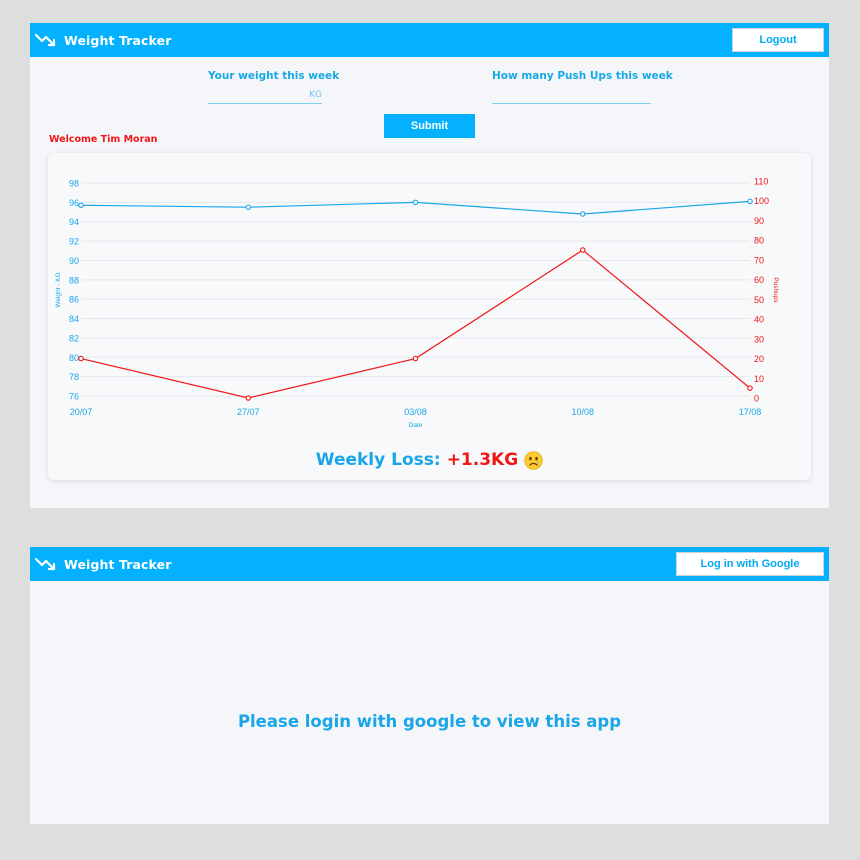 This screenshot has height=860, width=860. What do you see at coordinates (759, 280) in the screenshot?
I see `y2-tick-label: 60` at bounding box center [759, 280].